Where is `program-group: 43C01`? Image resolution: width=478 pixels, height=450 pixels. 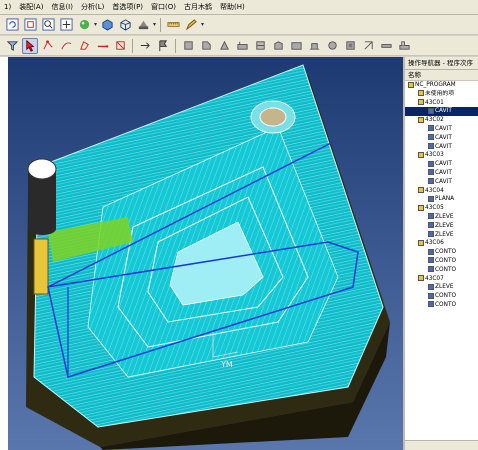 program-group: 43C01 is located at coordinates (441, 103).